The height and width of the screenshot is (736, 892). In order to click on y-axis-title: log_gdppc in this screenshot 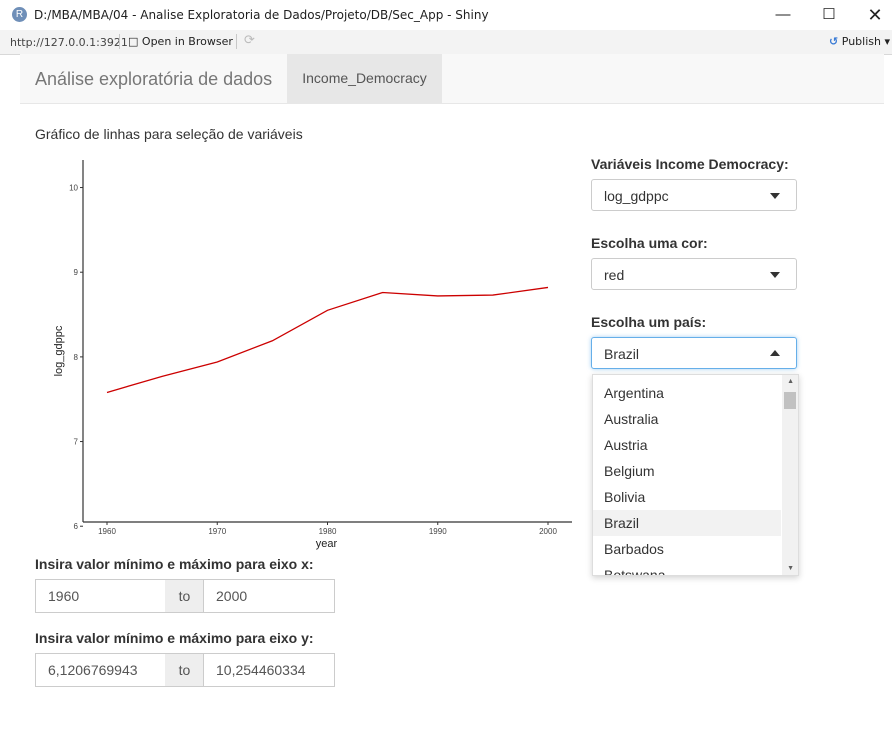, I will do `click(59, 350)`.